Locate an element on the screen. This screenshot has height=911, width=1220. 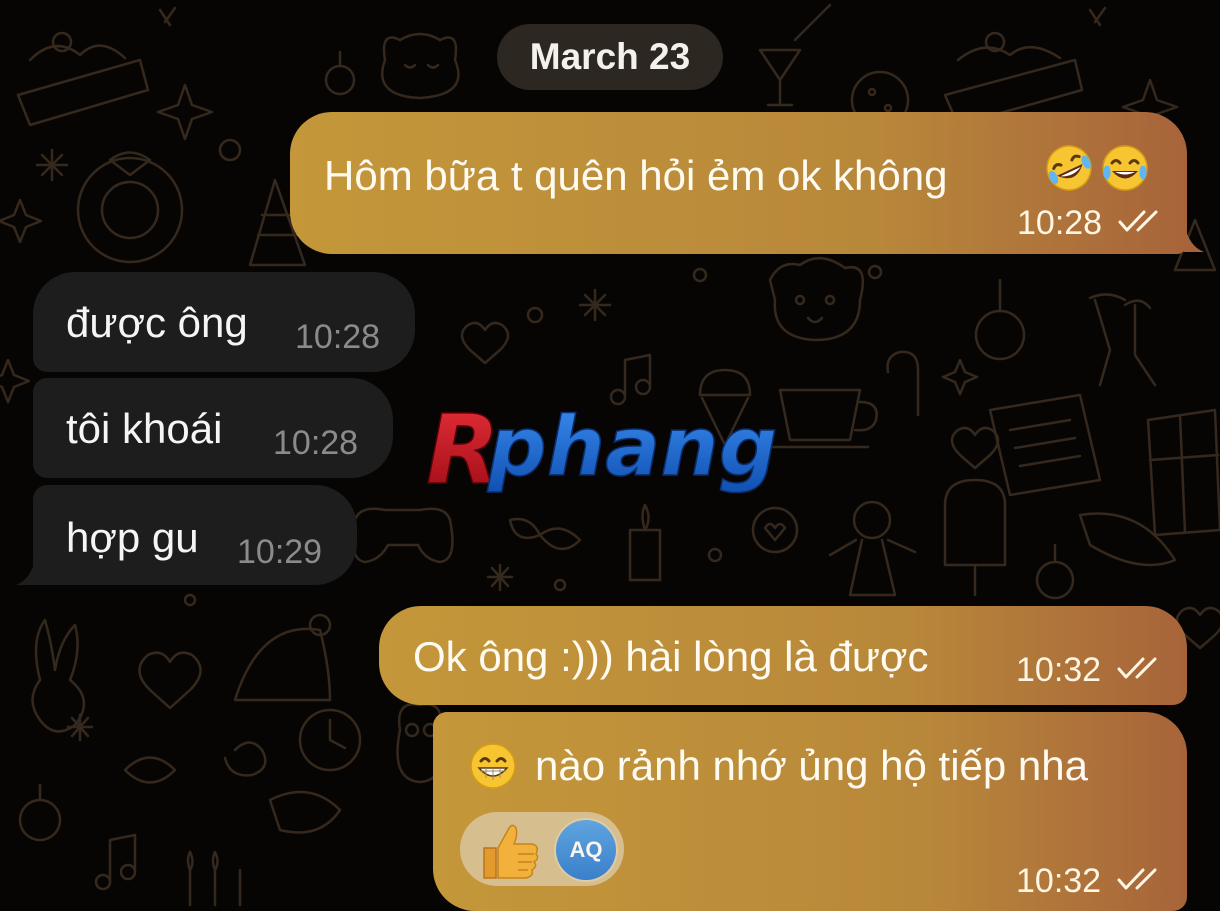
incoming-message: hợp gu 10:29 is located at coordinates (195, 535).